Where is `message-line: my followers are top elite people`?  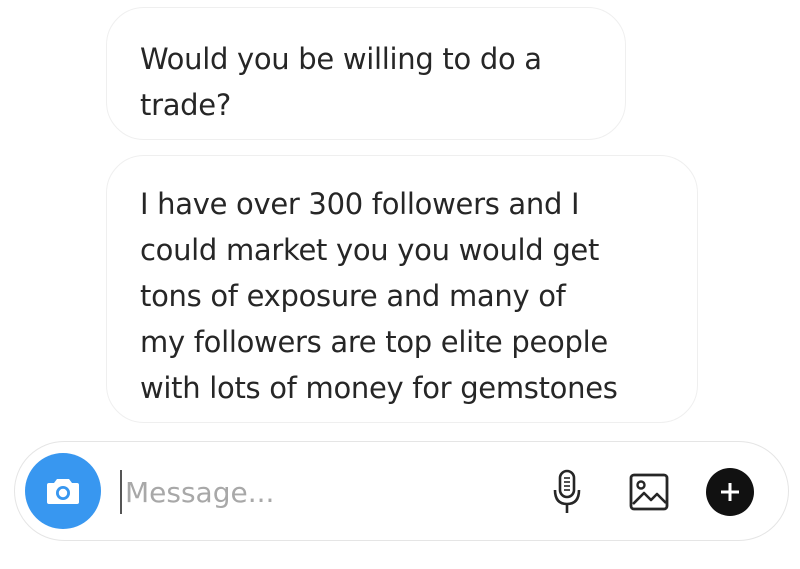 message-line: my followers are top elite people is located at coordinates (374, 342).